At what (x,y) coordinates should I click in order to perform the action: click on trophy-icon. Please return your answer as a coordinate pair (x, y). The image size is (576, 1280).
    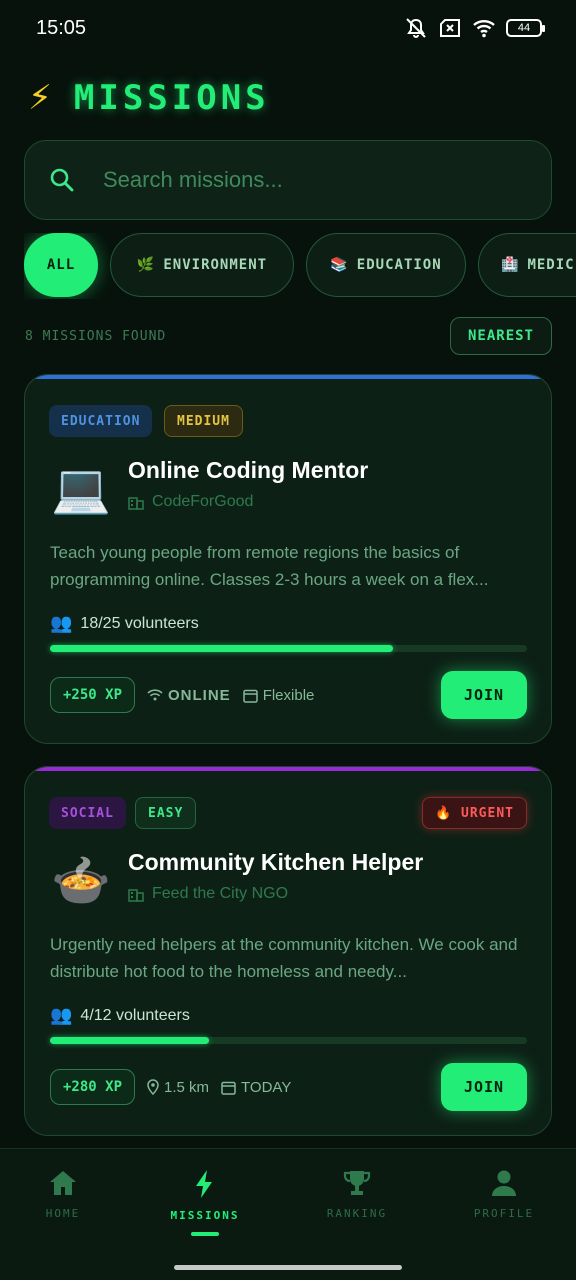
    Looking at the image, I should click on (357, 1183).